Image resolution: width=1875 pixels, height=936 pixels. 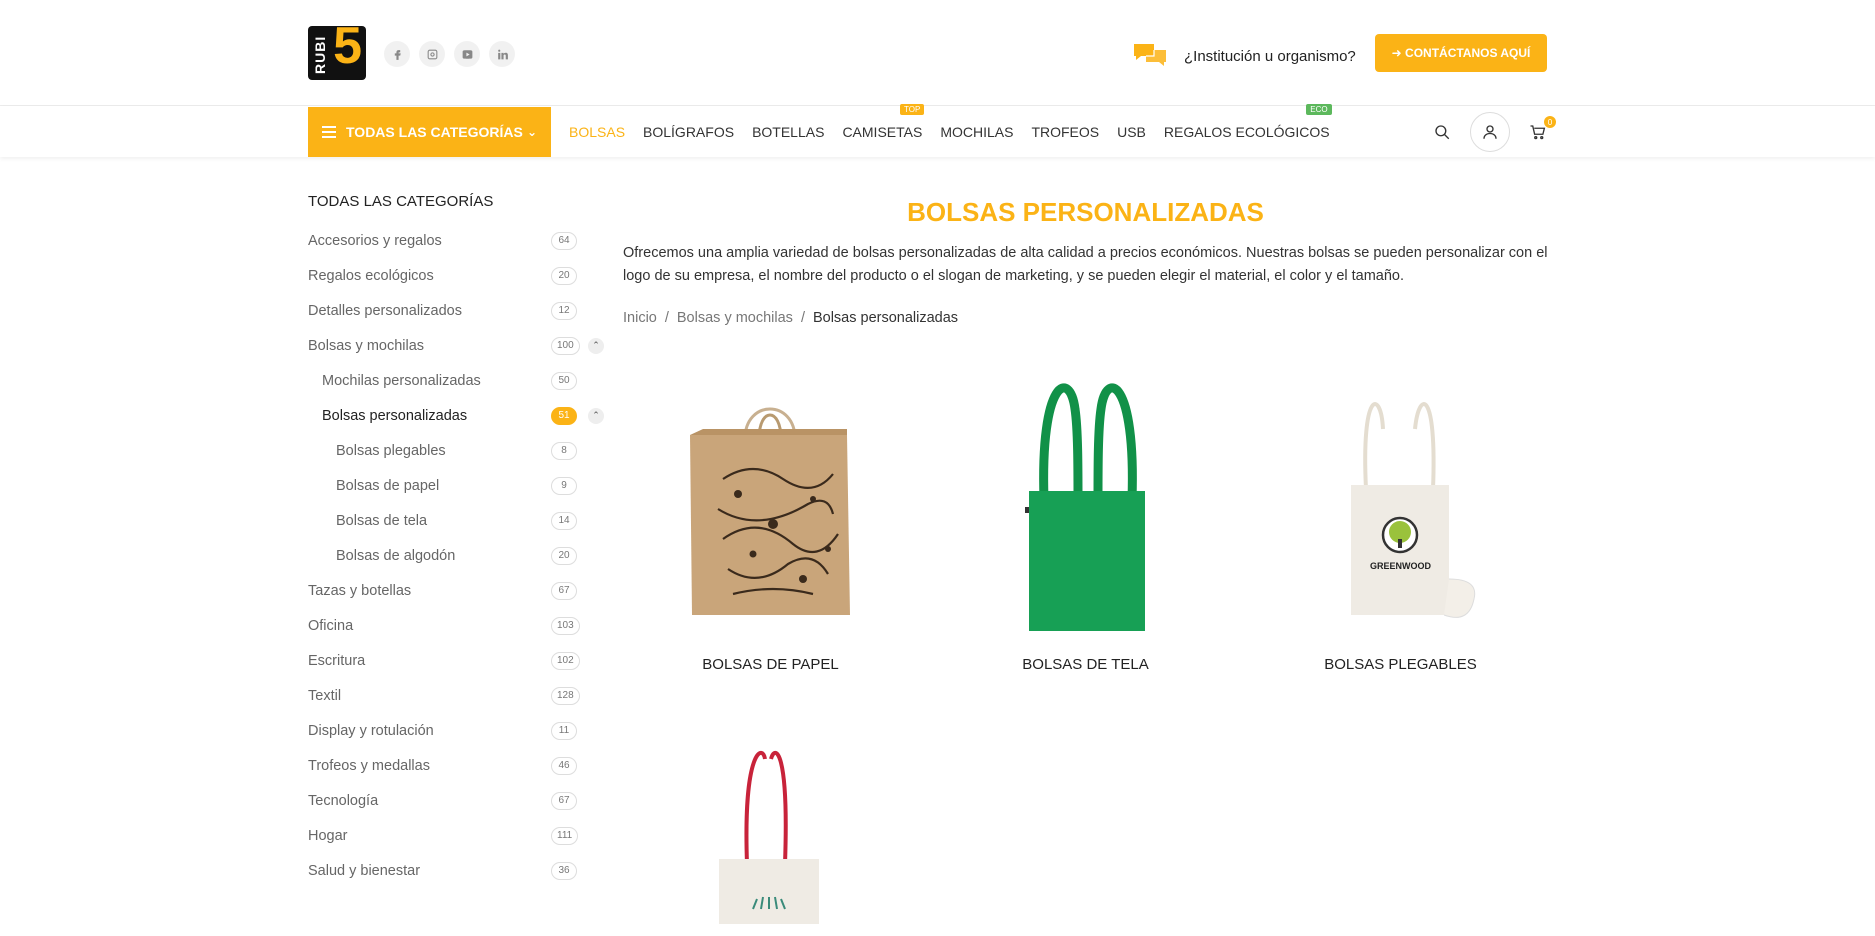 What do you see at coordinates (1540, 131) in the screenshot?
I see `cart-icon: 0` at bounding box center [1540, 131].